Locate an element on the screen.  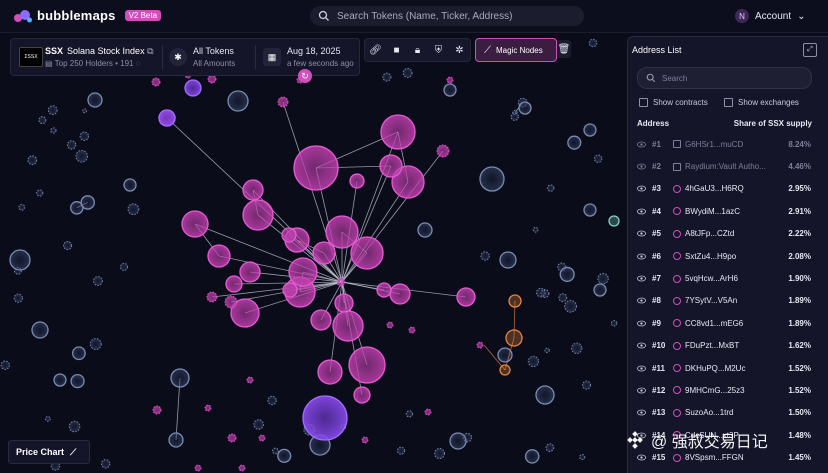
wallet-address: A8tJFp...CZtd is located at coordinates (709, 233).